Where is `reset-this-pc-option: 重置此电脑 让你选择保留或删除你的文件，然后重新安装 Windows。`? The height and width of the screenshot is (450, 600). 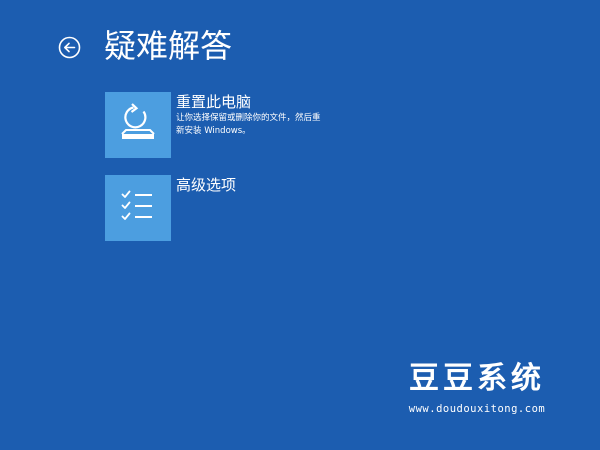 reset-this-pc-option: 重置此电脑 让你选择保留或删除你的文件，然后重新安装 Windows。 is located at coordinates (270, 125).